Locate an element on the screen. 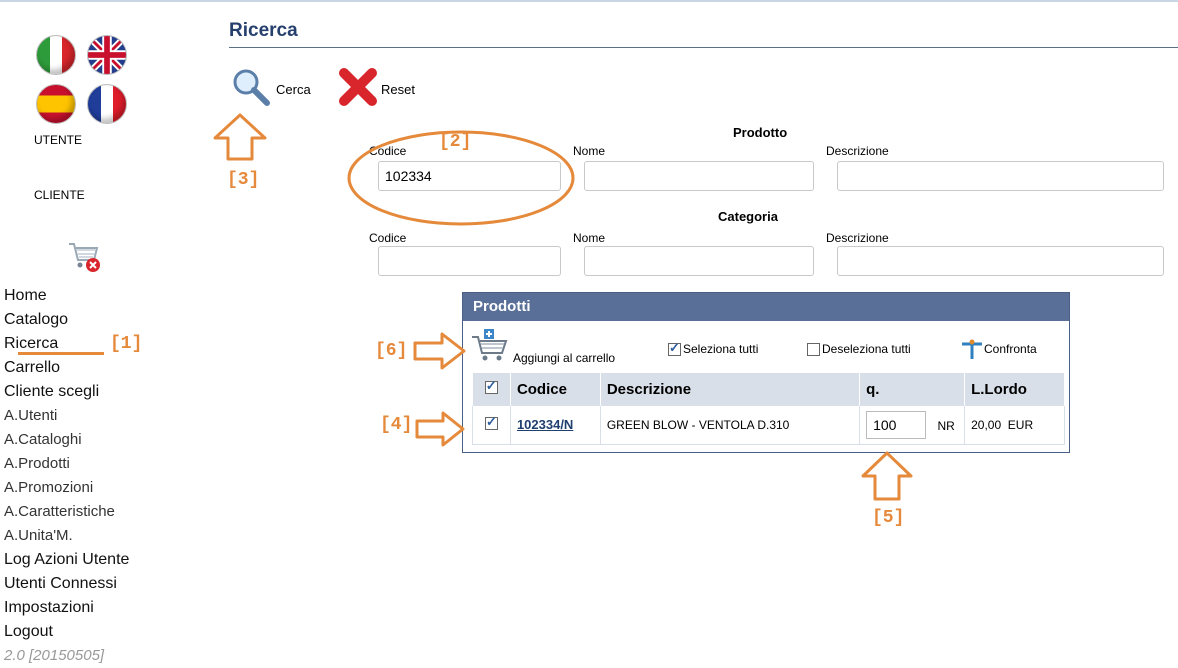 The height and width of the screenshot is (668, 1178). english-flag-icon is located at coordinates (107, 55).